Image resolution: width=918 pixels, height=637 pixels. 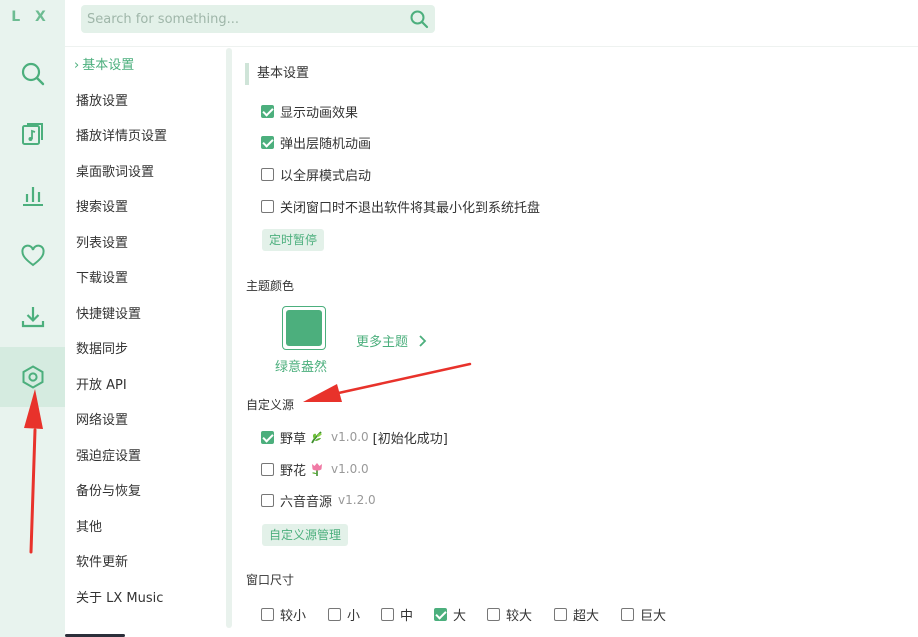 I want to click on herb-emoji-icon, so click(x=317, y=437).